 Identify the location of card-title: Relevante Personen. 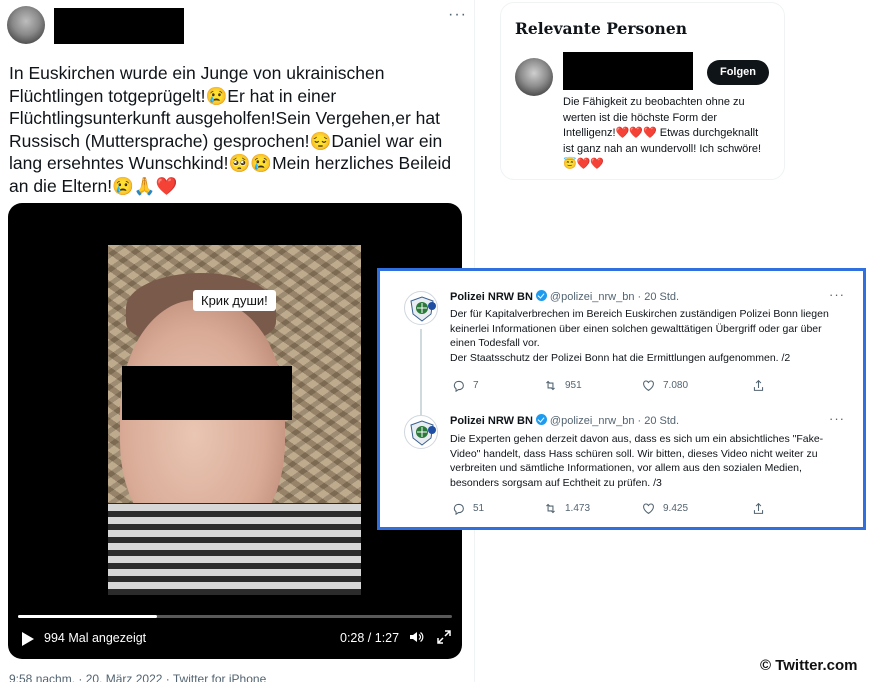
(601, 28).